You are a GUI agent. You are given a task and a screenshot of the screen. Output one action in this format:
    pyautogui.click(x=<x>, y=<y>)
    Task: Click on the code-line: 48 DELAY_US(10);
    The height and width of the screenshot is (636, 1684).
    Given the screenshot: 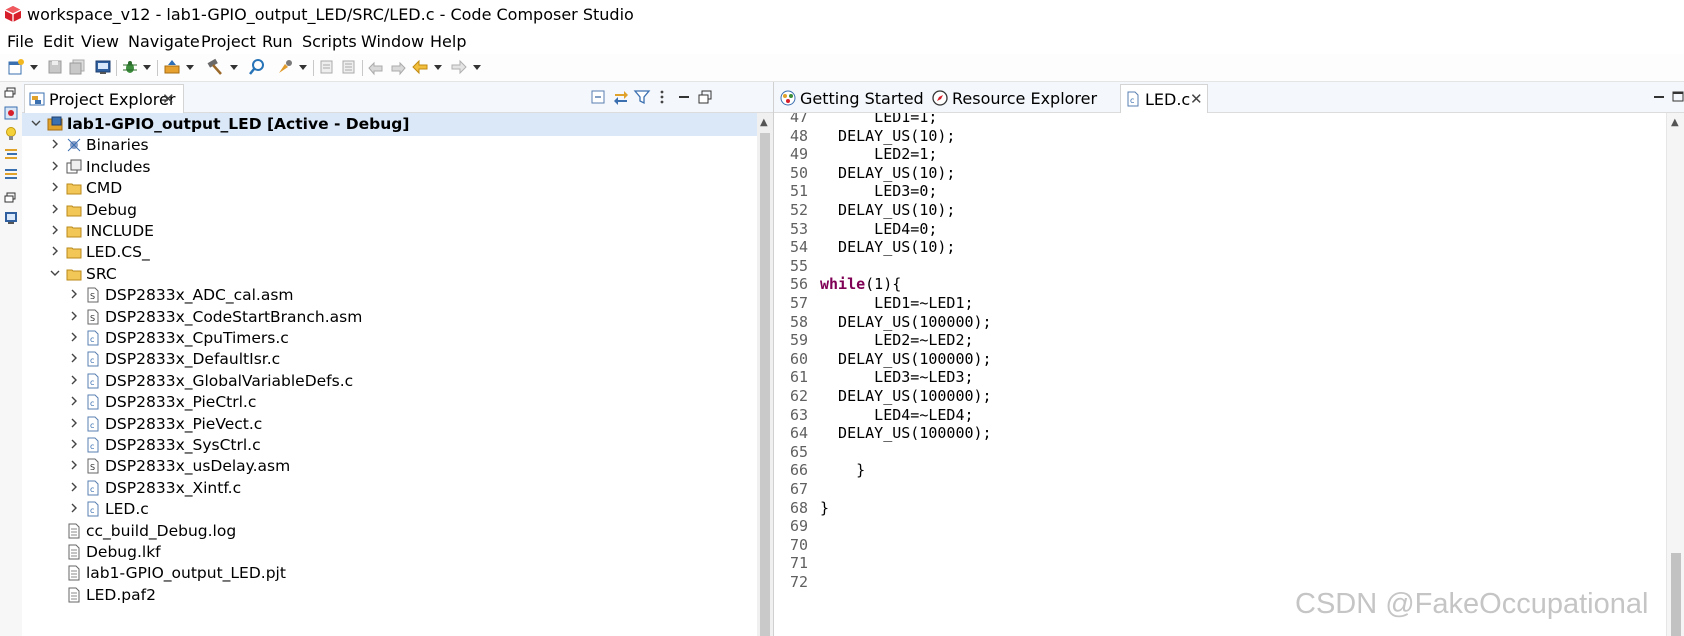 What is the action you would take?
    pyautogui.click(x=1219, y=137)
    